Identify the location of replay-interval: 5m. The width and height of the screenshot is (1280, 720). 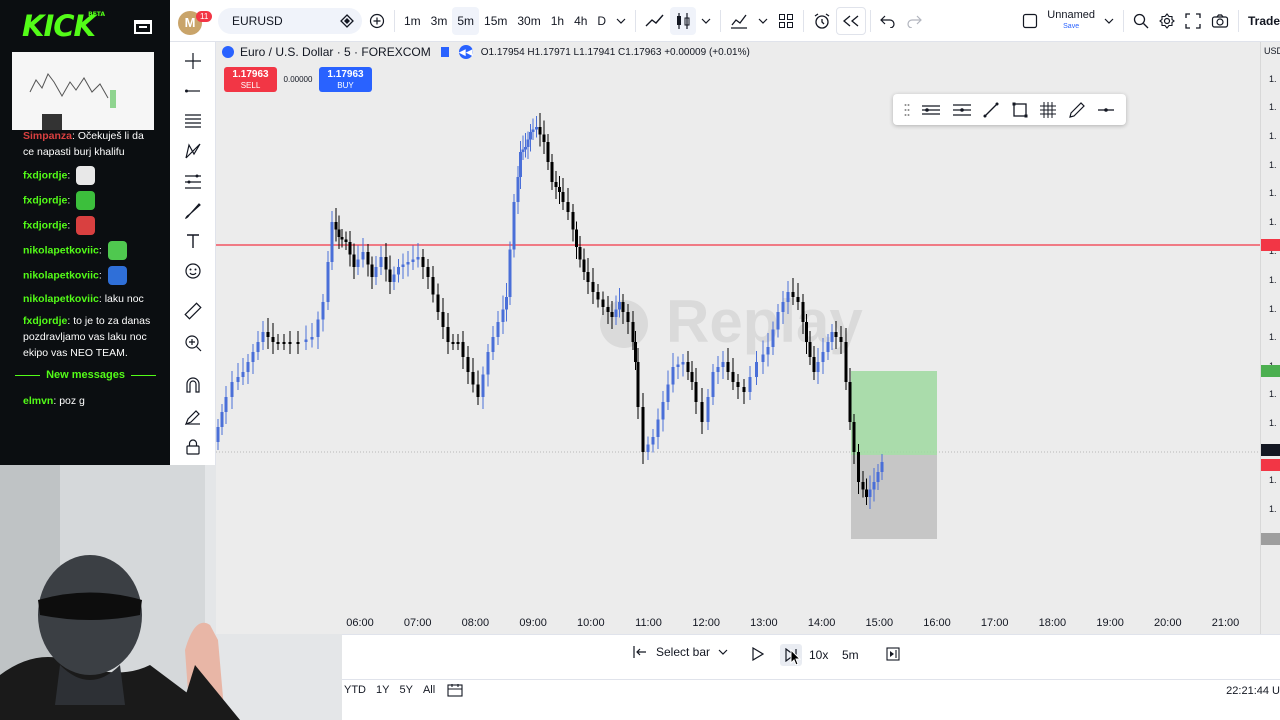
(850, 655).